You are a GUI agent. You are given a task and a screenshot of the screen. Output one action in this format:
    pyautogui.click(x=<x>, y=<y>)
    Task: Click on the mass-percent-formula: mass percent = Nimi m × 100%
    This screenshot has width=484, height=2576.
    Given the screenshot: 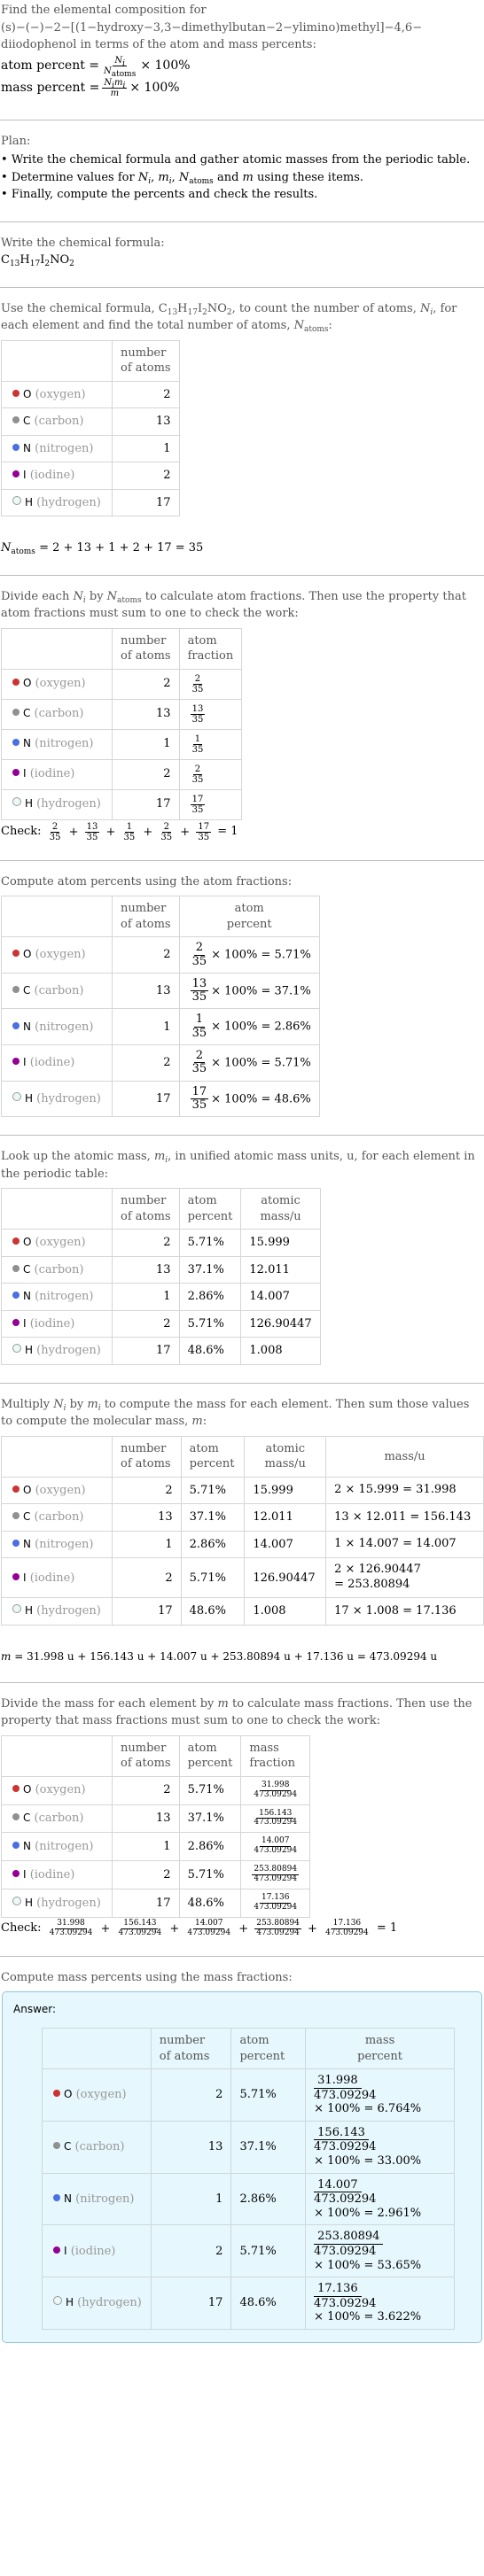 What is the action you would take?
    pyautogui.click(x=90, y=87)
    